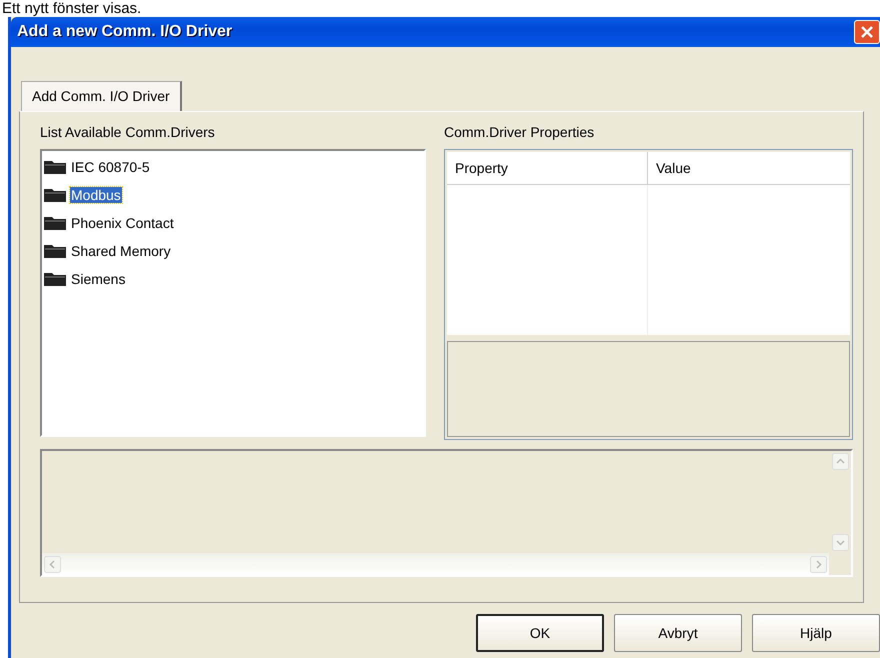 The image size is (880, 658). I want to click on drivers-label: List Available Comm.Drivers, so click(128, 132).